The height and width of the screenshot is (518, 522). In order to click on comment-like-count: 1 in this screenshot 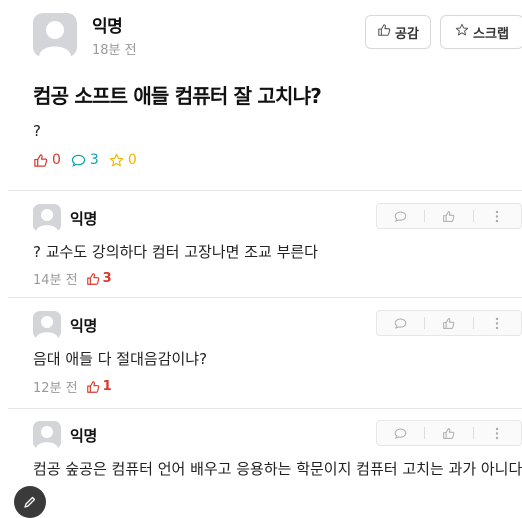, I will do `click(99, 386)`.